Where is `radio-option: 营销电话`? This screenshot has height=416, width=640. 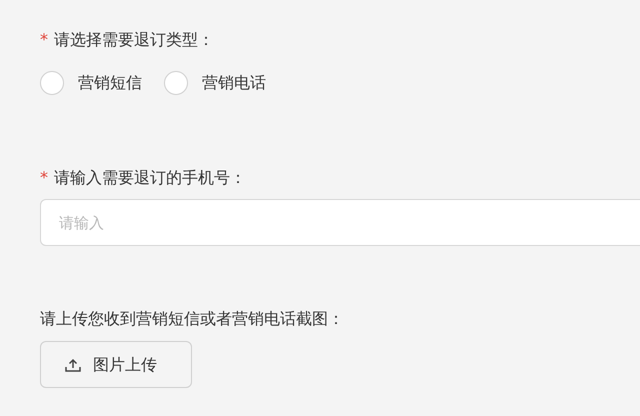 radio-option: 营销电话 is located at coordinates (215, 83).